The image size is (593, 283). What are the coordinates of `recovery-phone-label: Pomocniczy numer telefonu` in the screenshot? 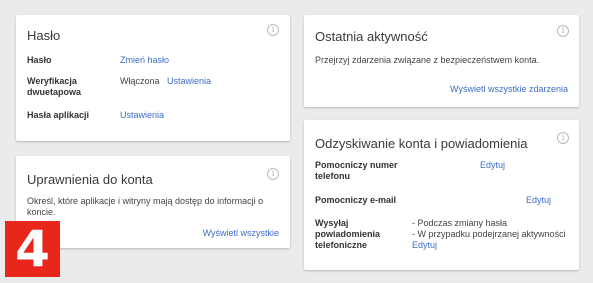 It's located at (356, 170).